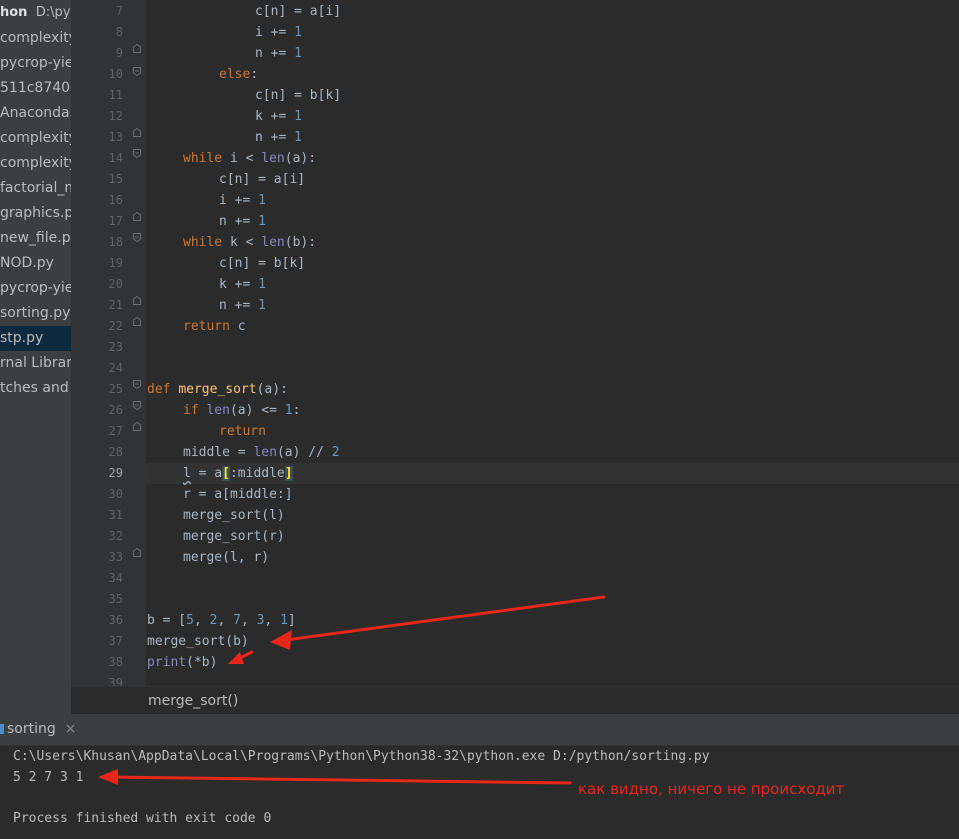 The width and height of the screenshot is (959, 839). I want to click on code-number: 5, so click(190, 620).